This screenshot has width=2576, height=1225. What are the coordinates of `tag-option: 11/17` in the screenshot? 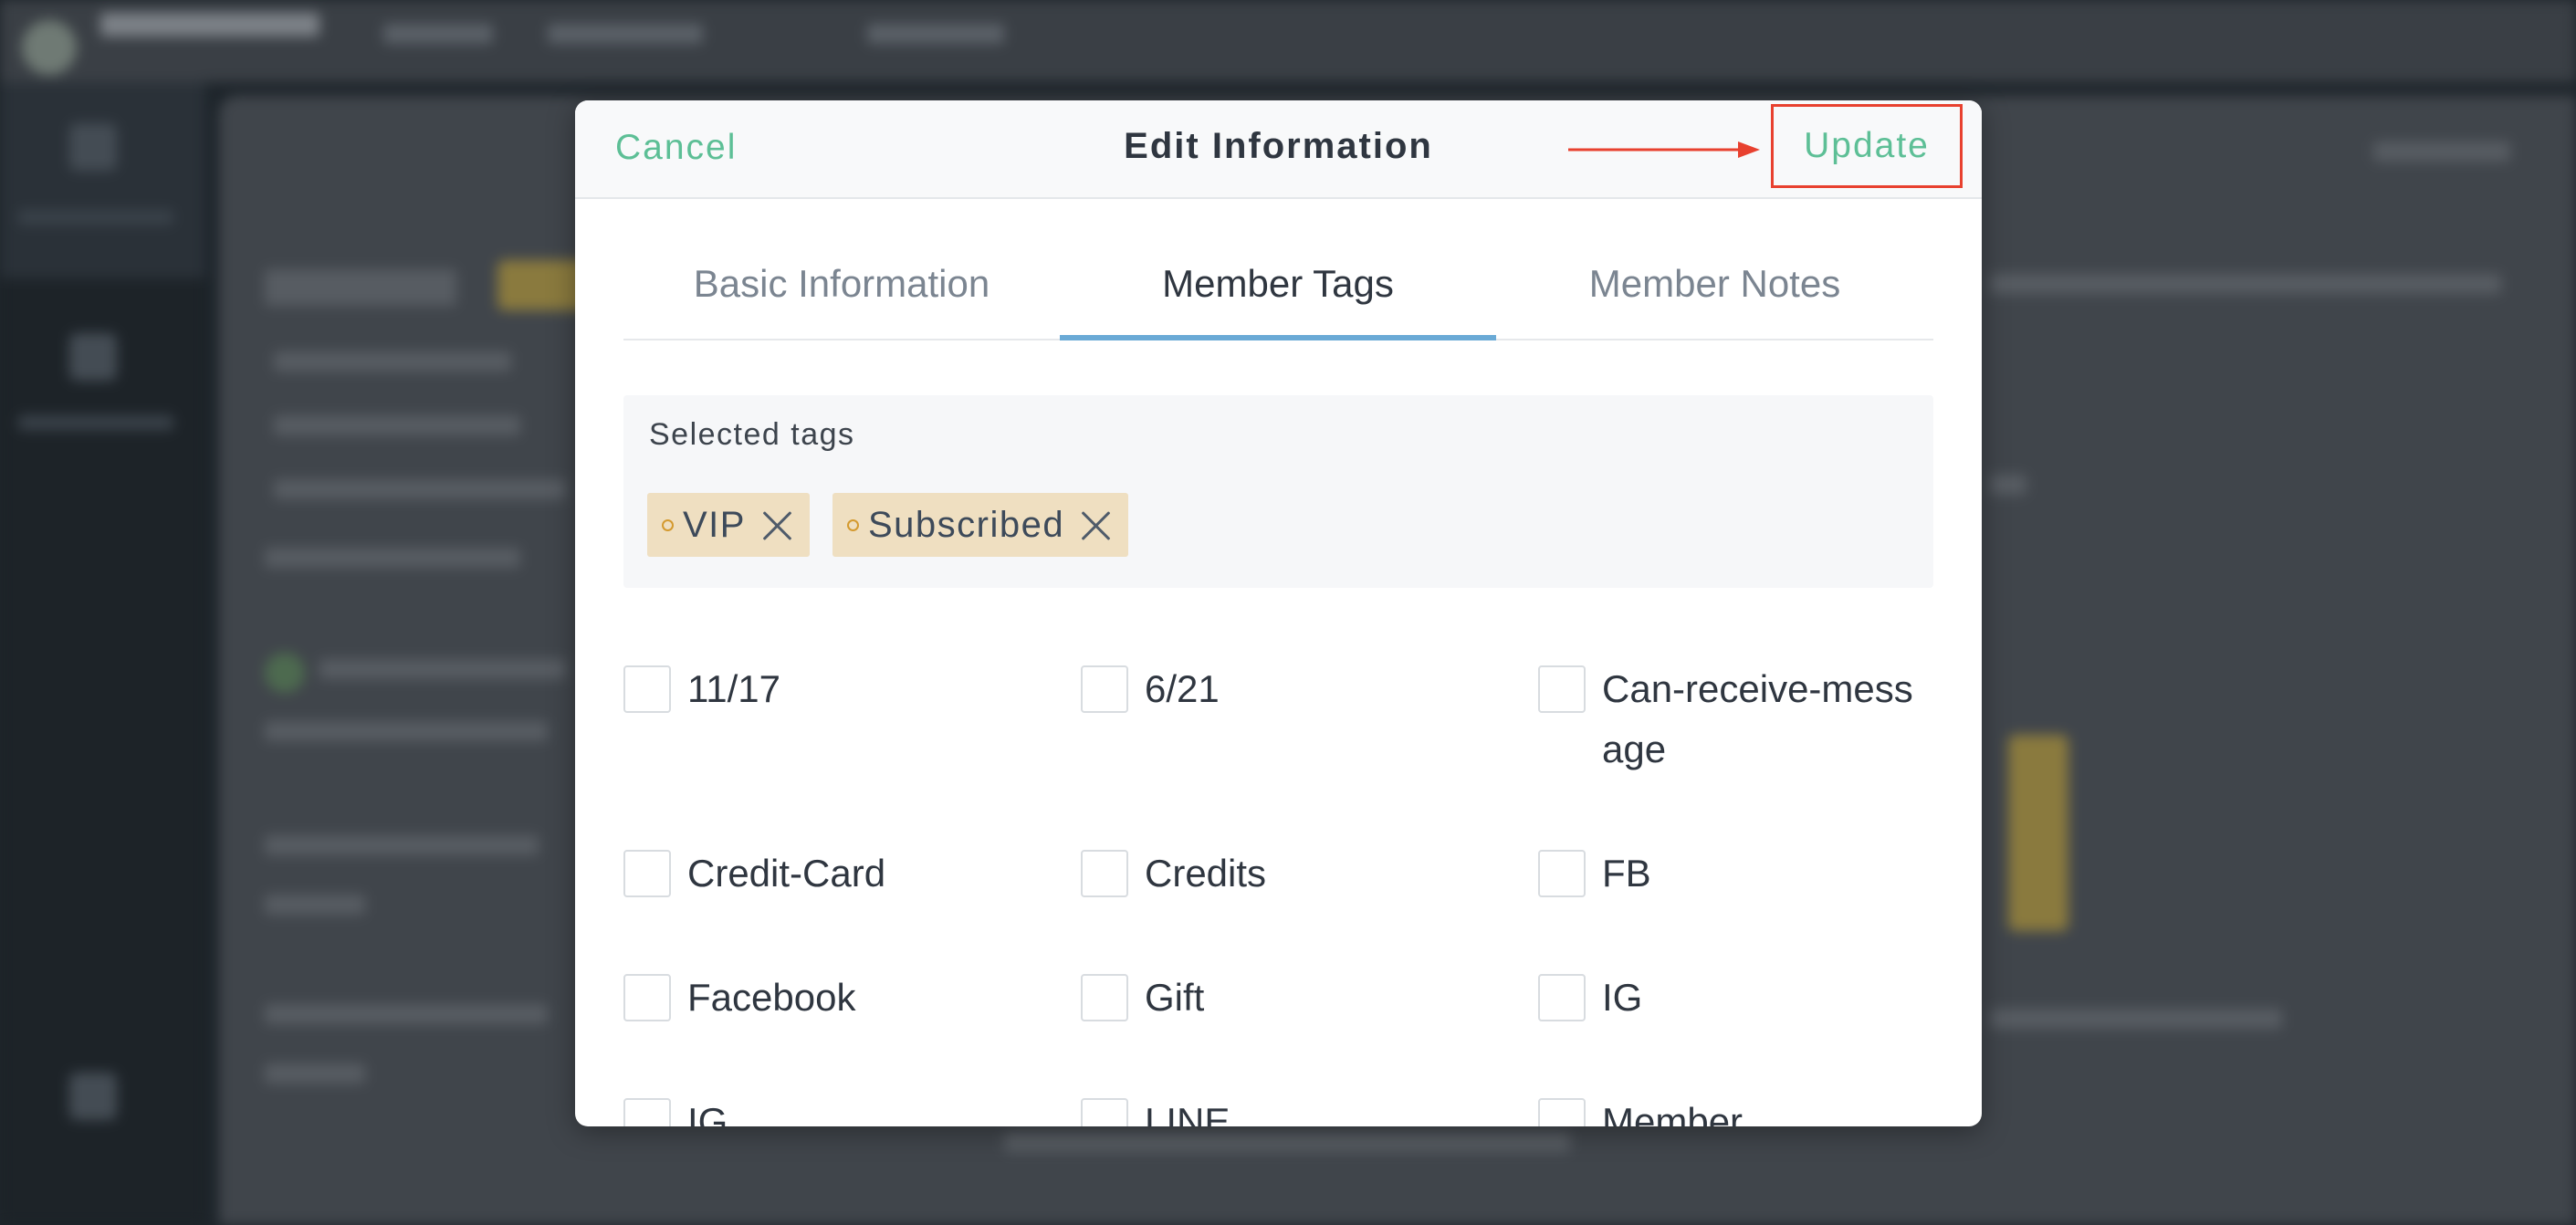 It's located at (818, 689).